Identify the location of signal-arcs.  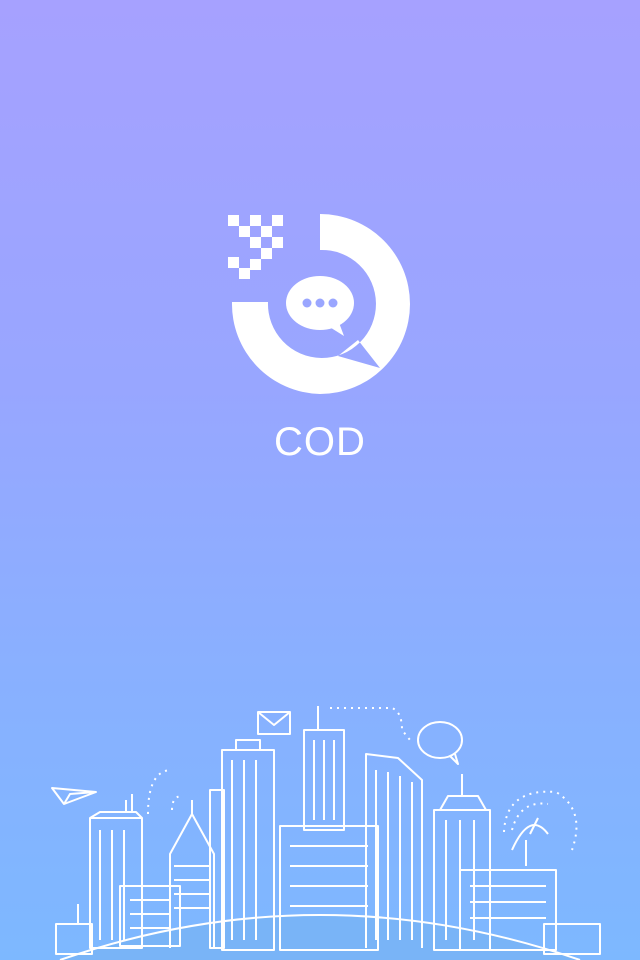
(165, 792).